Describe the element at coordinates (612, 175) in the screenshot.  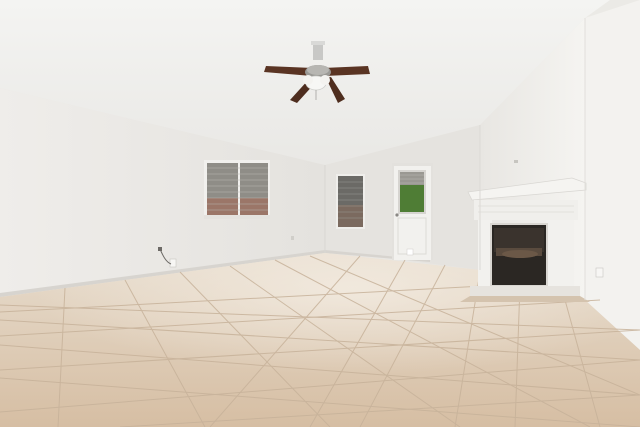
I see `far-right-wall` at that location.